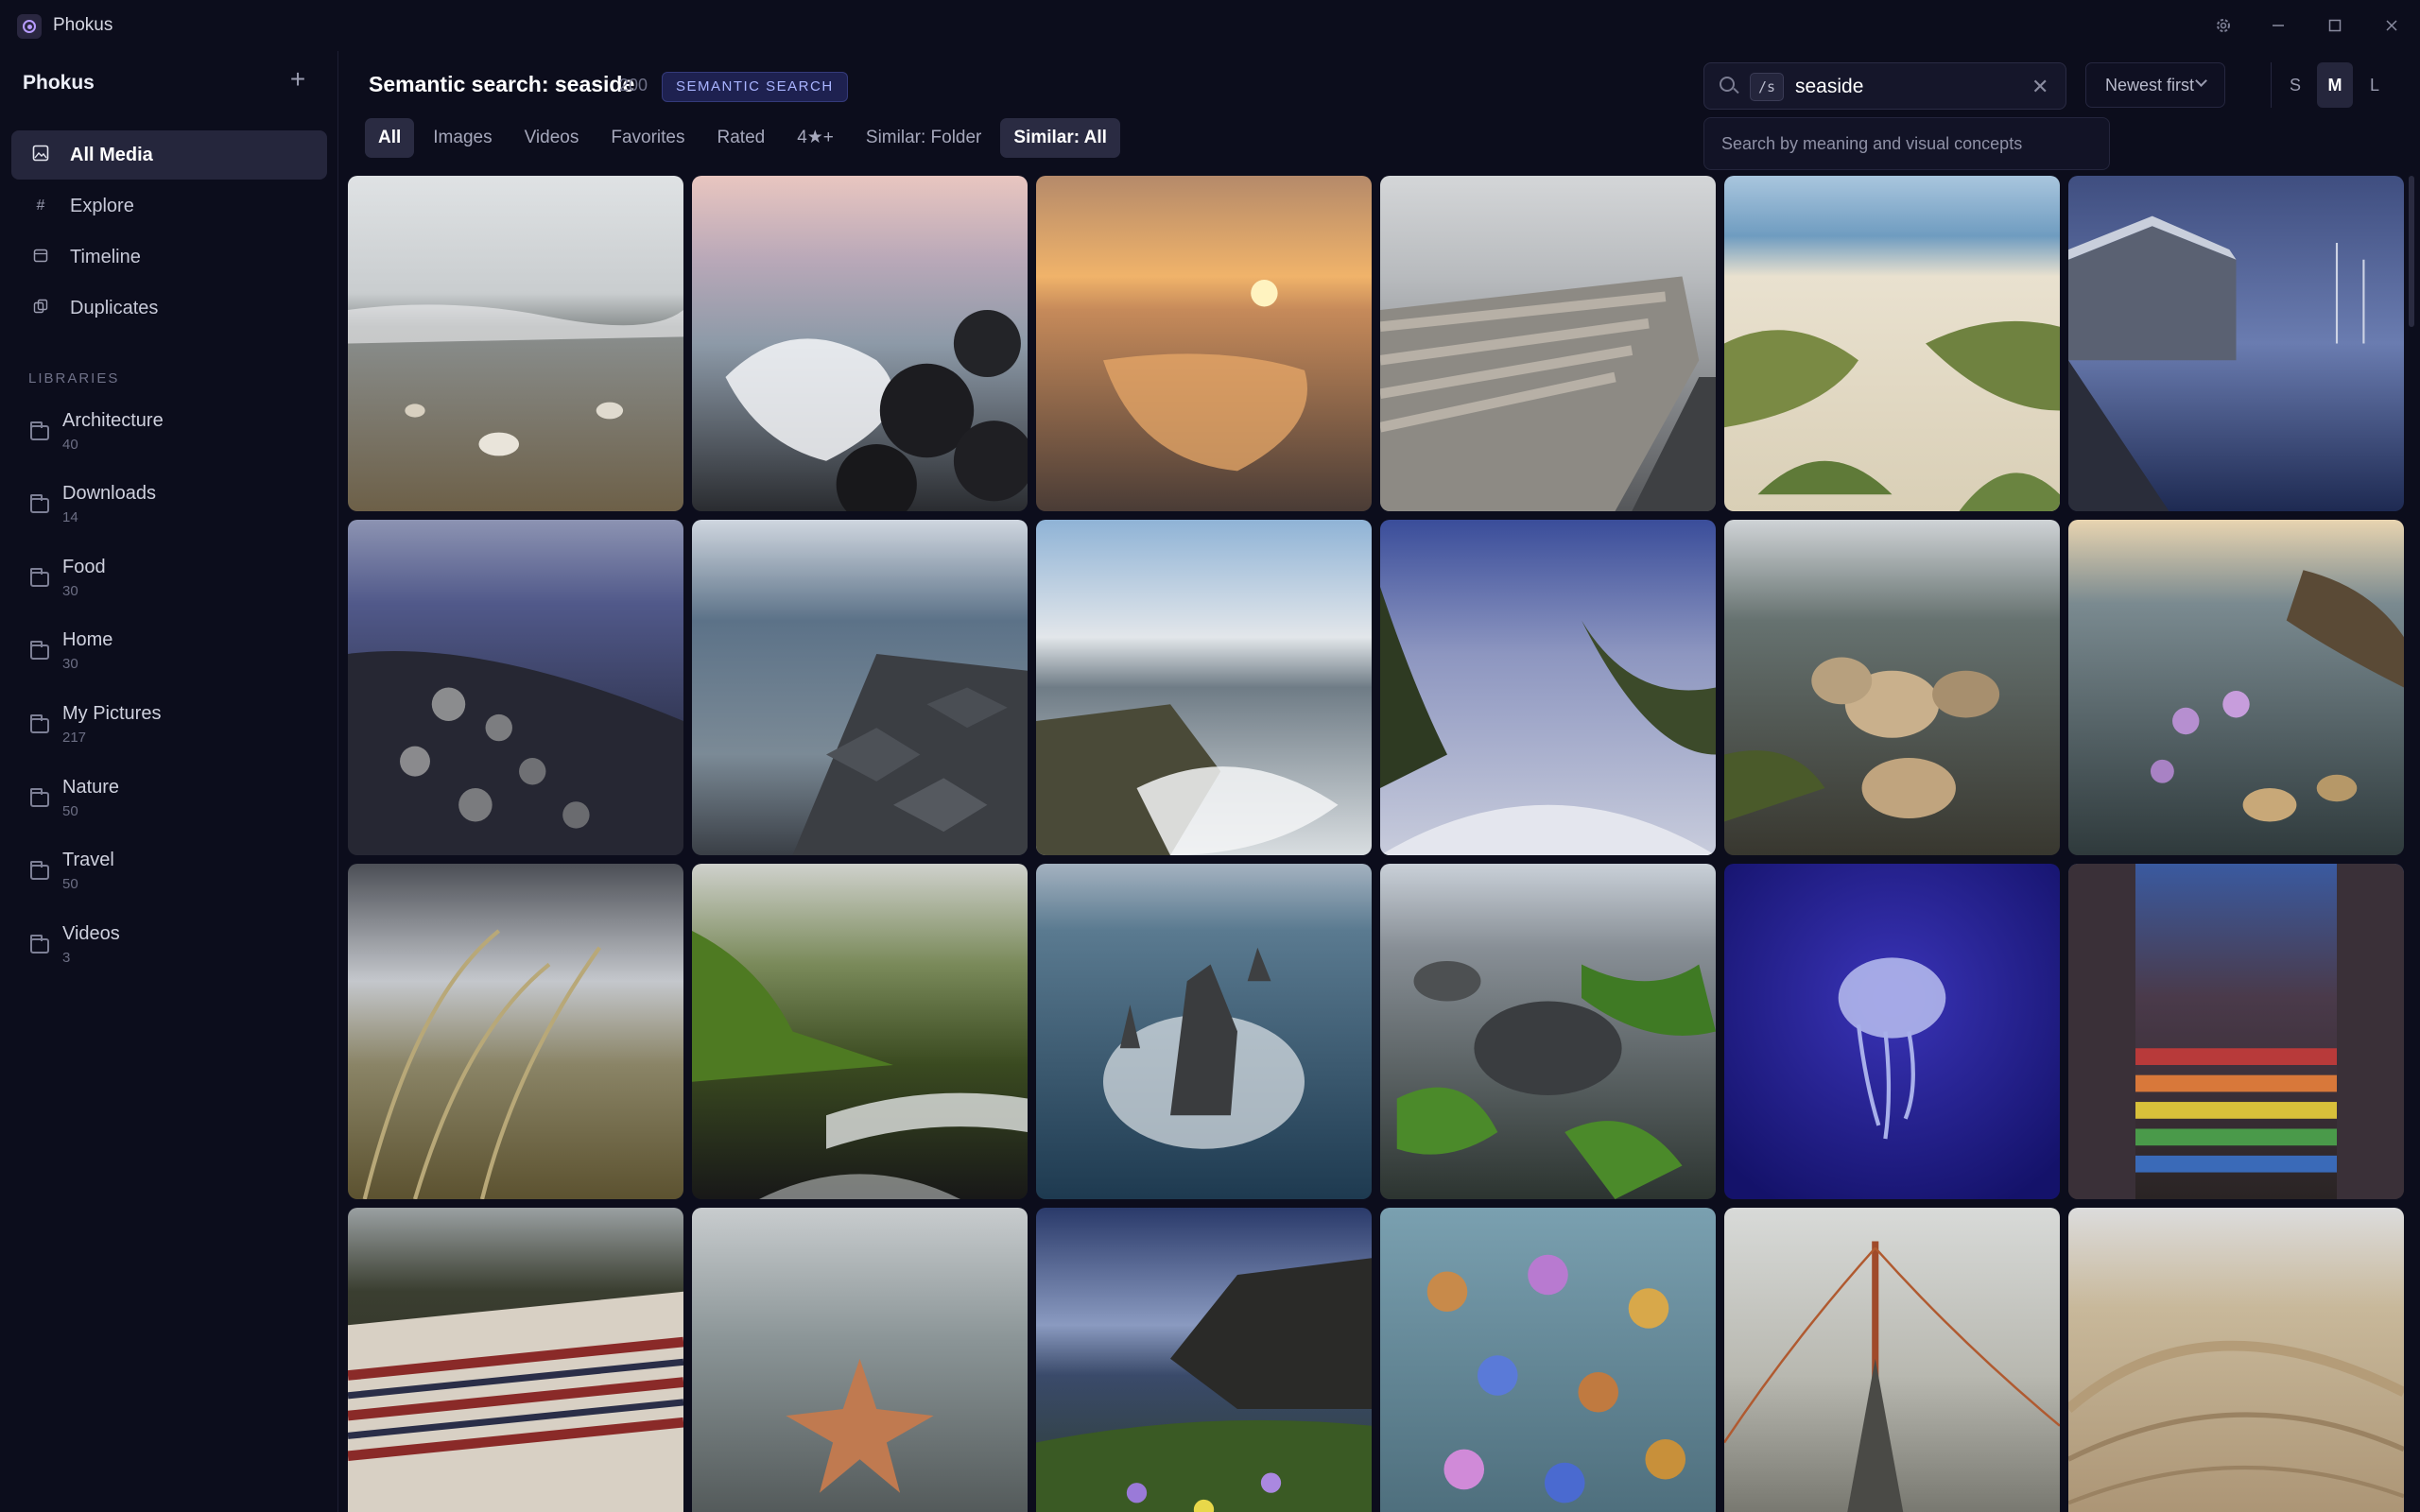 This screenshot has width=2420, height=1512. What do you see at coordinates (169, 951) in the screenshot?
I see `library-item: Videos 3` at bounding box center [169, 951].